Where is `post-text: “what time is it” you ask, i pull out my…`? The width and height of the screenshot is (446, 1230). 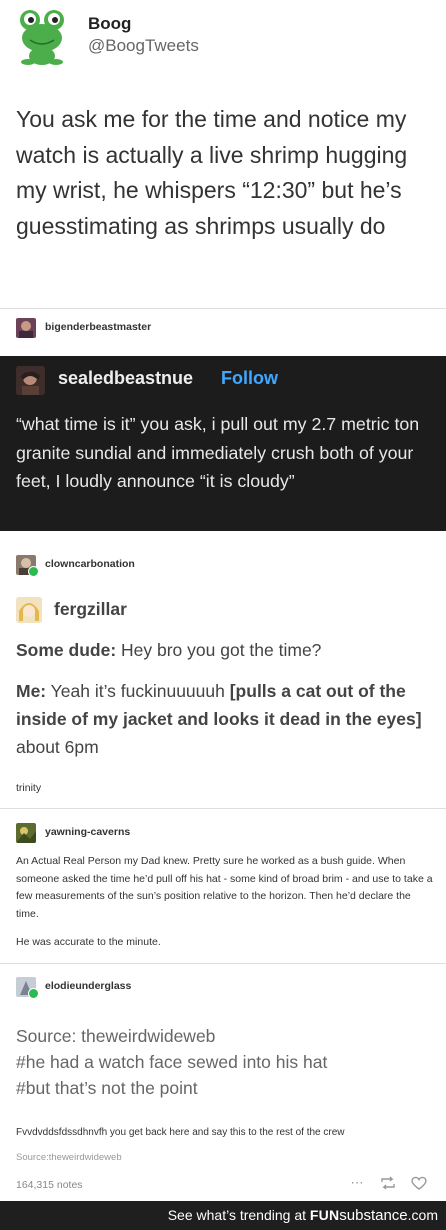
post-text: “what time is it” you ask, i pull out my… is located at coordinates (218, 452).